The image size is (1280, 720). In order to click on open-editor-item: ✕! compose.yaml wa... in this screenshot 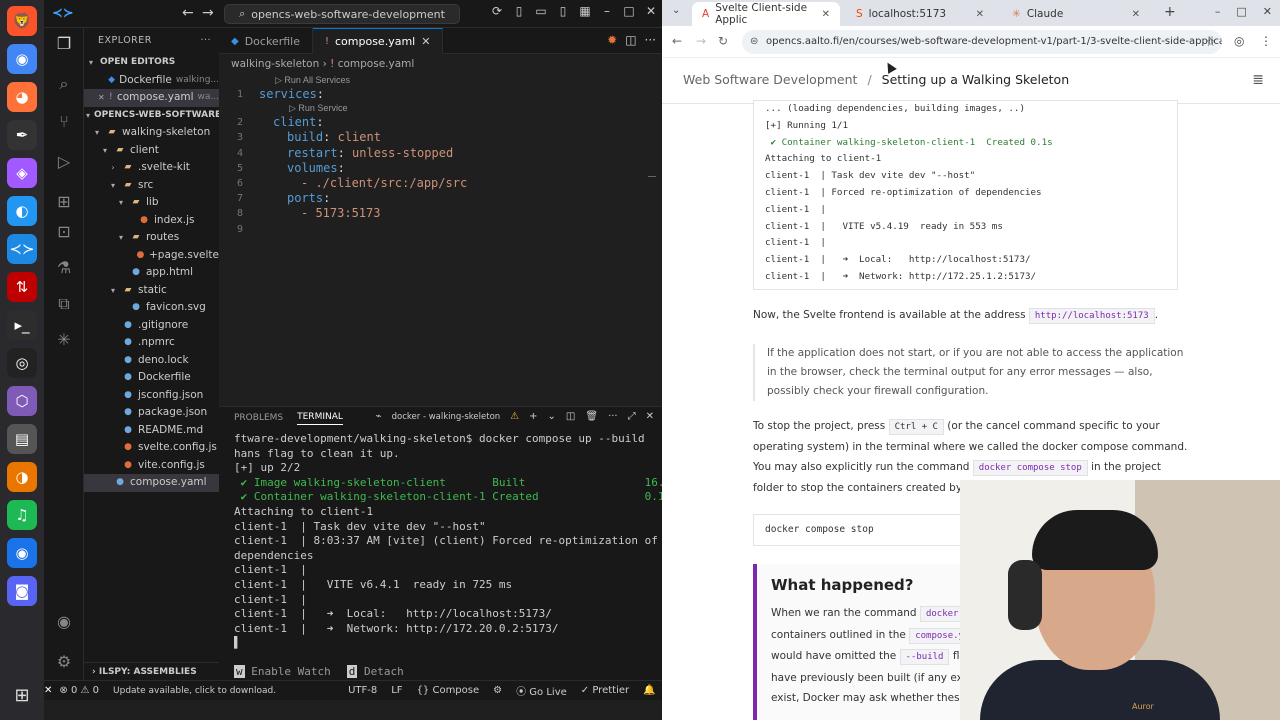, I will do `click(151, 98)`.